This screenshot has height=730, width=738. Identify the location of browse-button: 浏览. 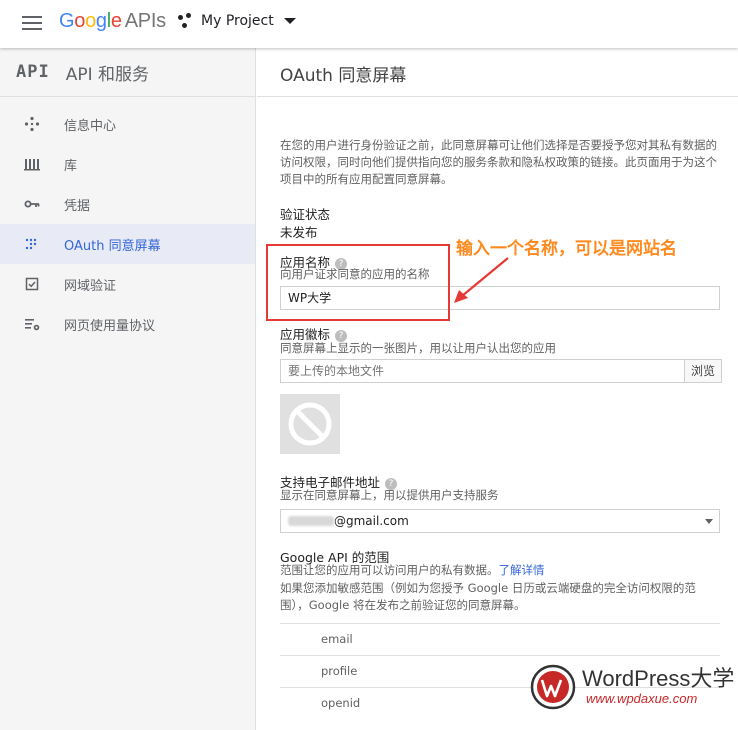
(703, 371).